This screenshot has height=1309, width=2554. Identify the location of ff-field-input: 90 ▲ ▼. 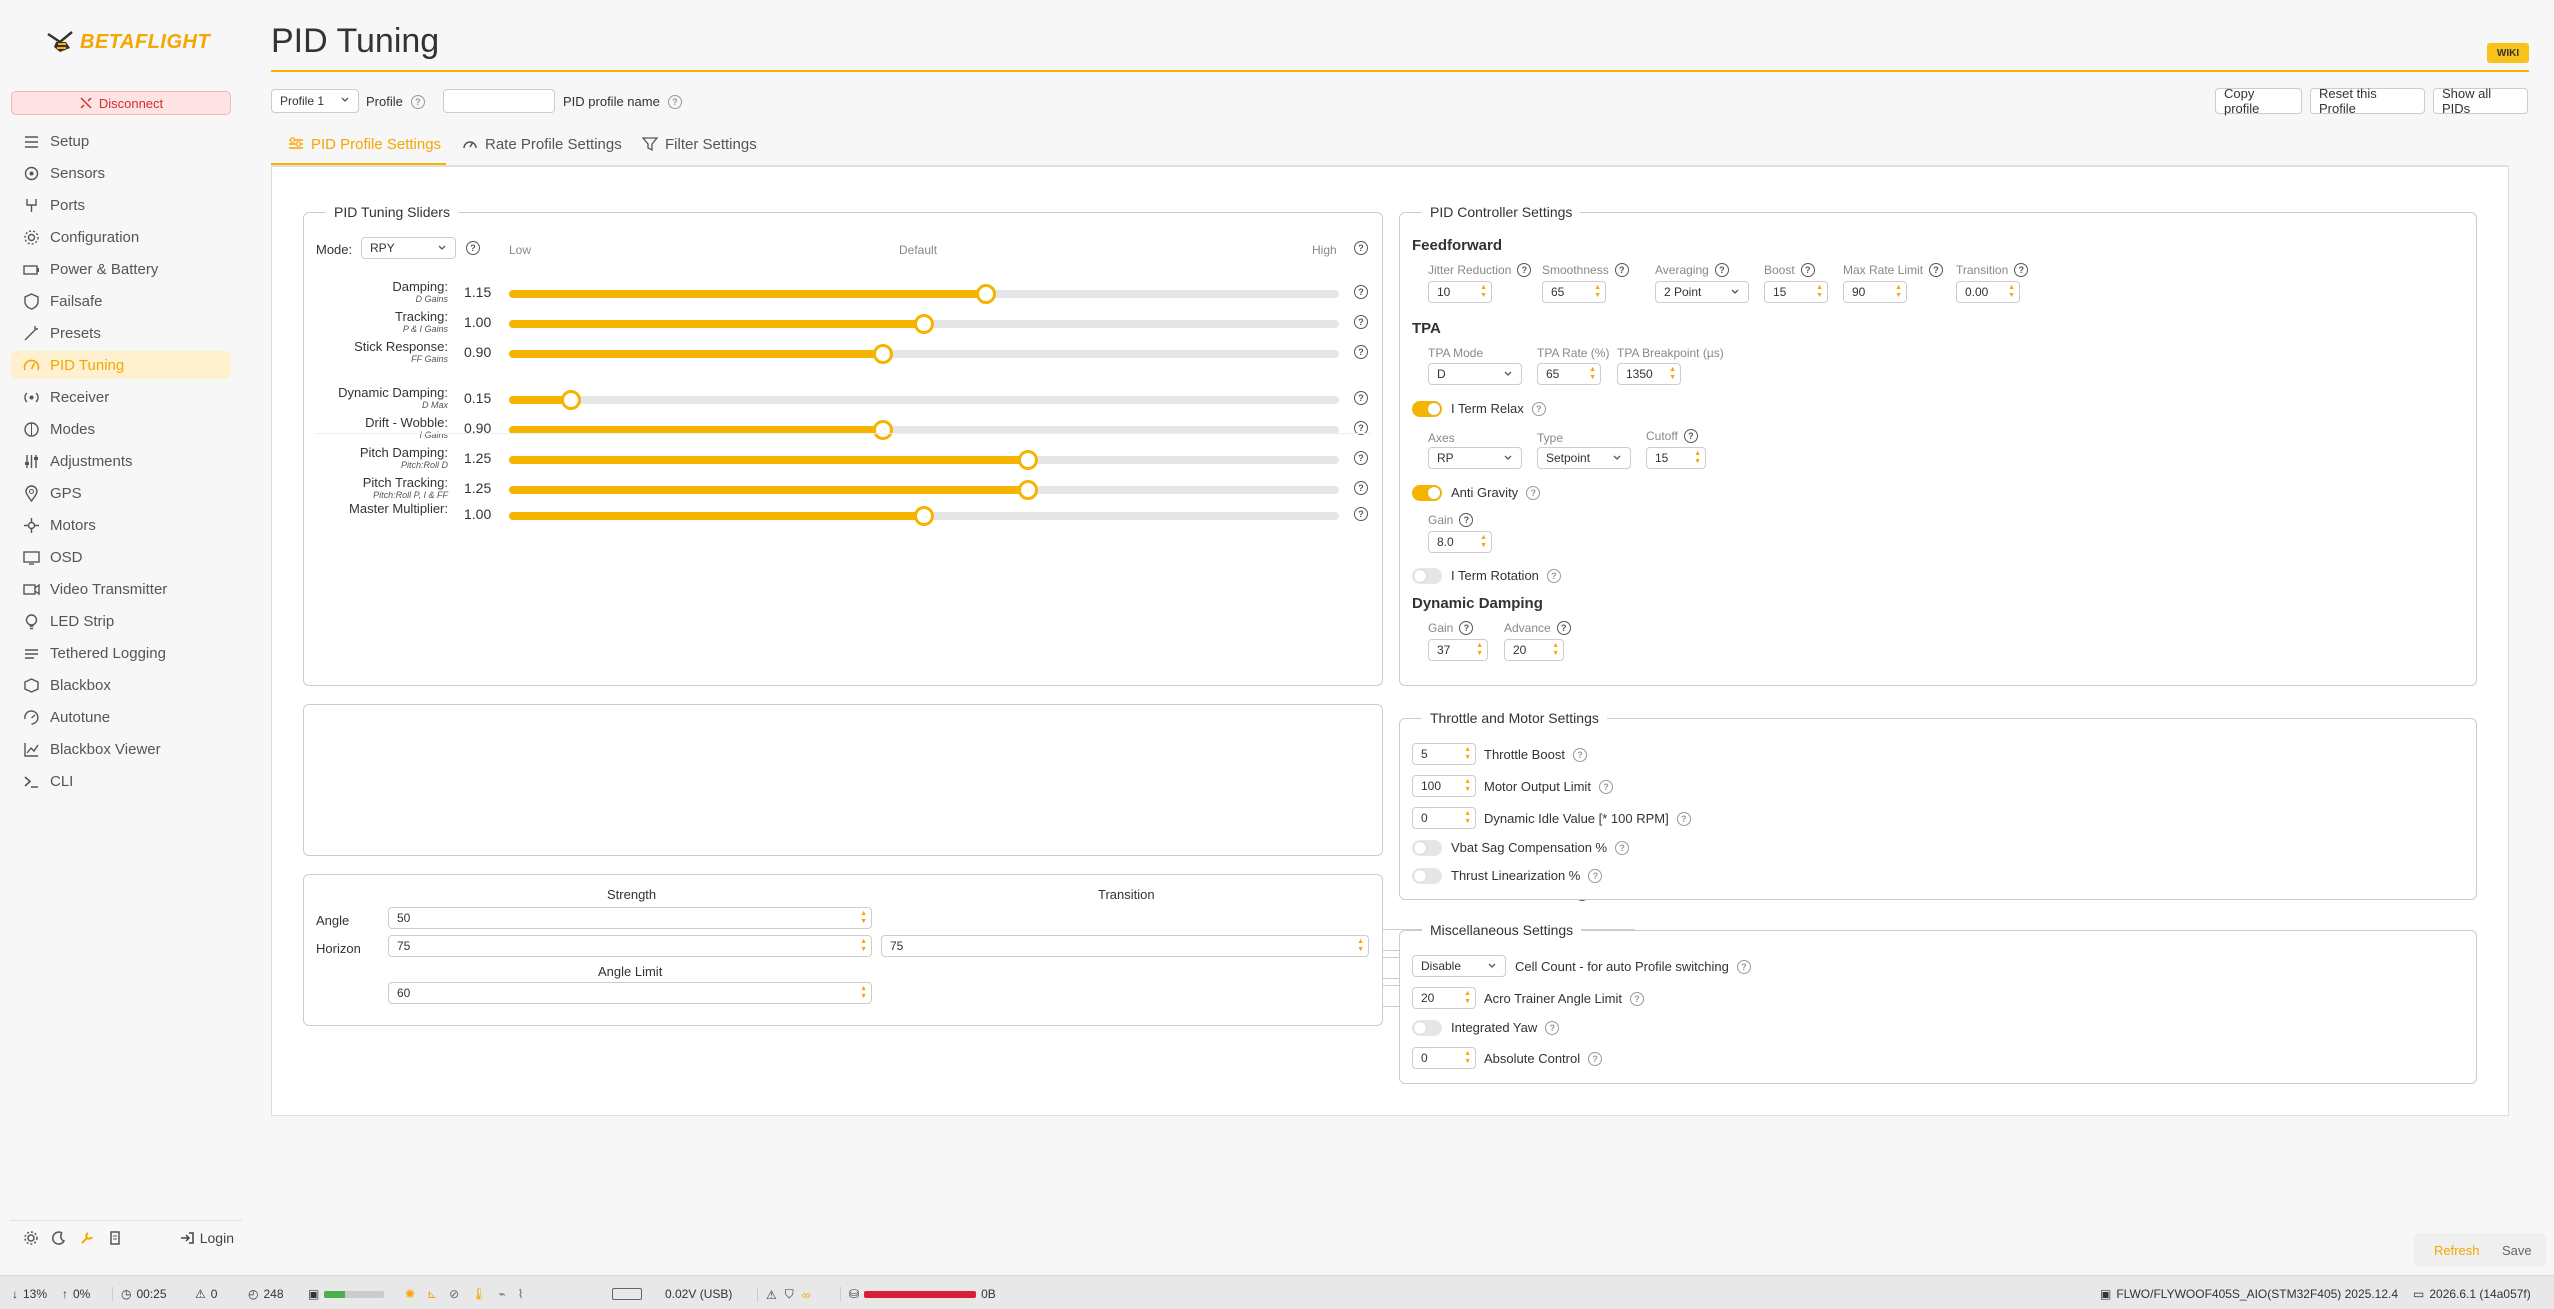
(1875, 292).